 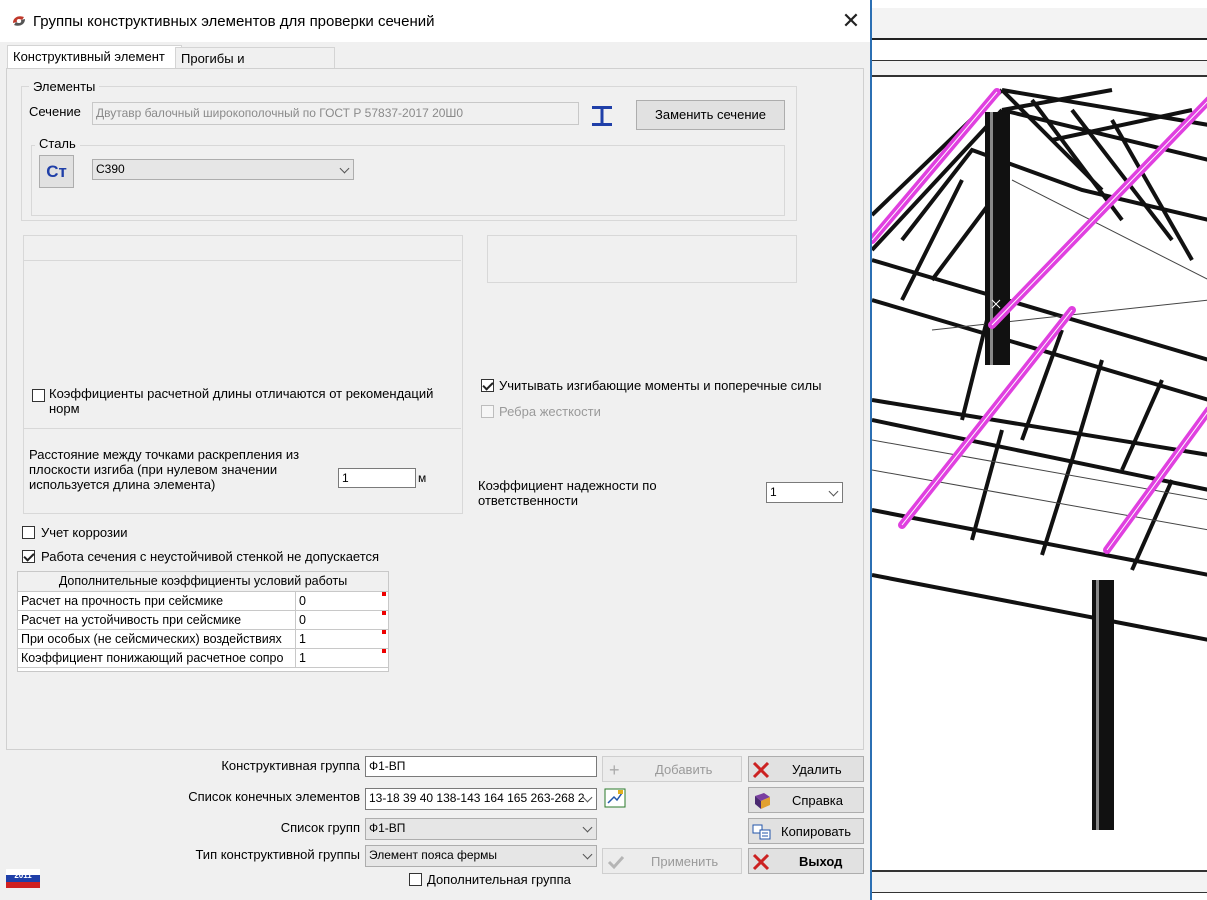 What do you see at coordinates (38, 395) in the screenshot?
I see `calc-length-checkbox` at bounding box center [38, 395].